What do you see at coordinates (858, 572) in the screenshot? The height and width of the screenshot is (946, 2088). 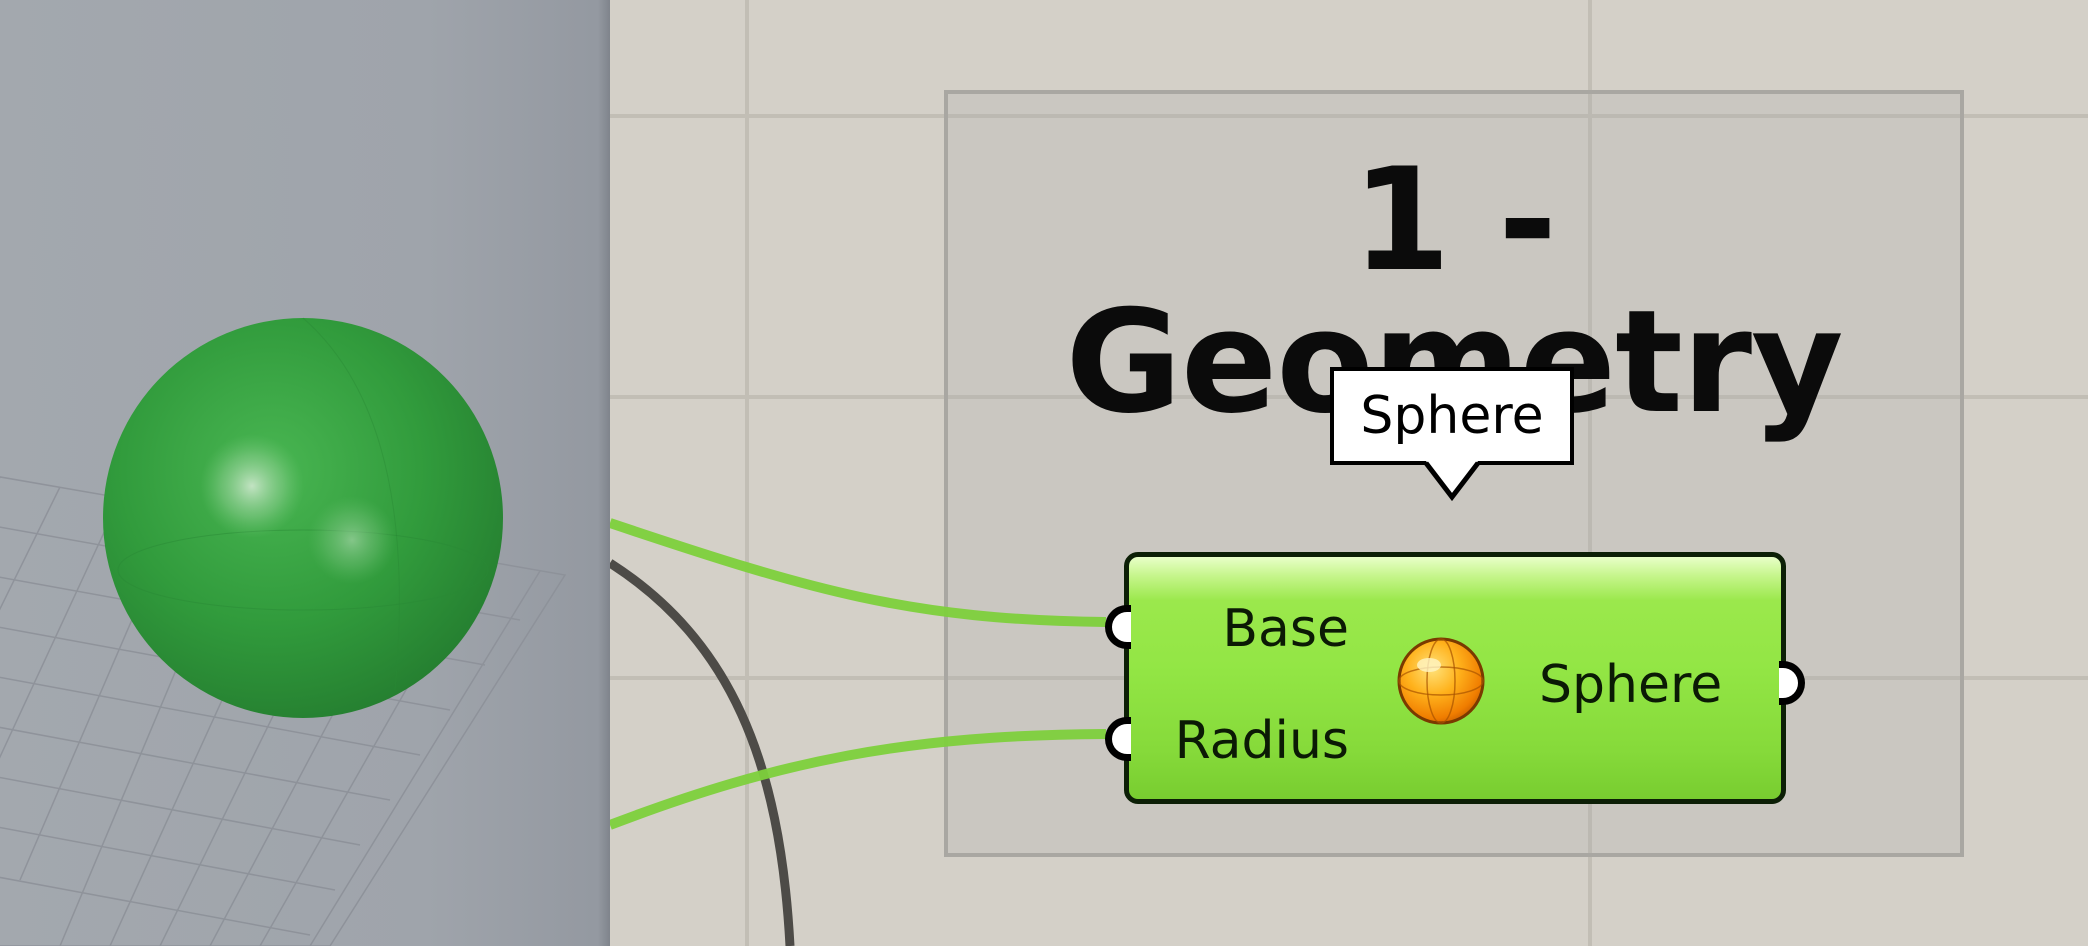 I see `wire-to-base` at bounding box center [858, 572].